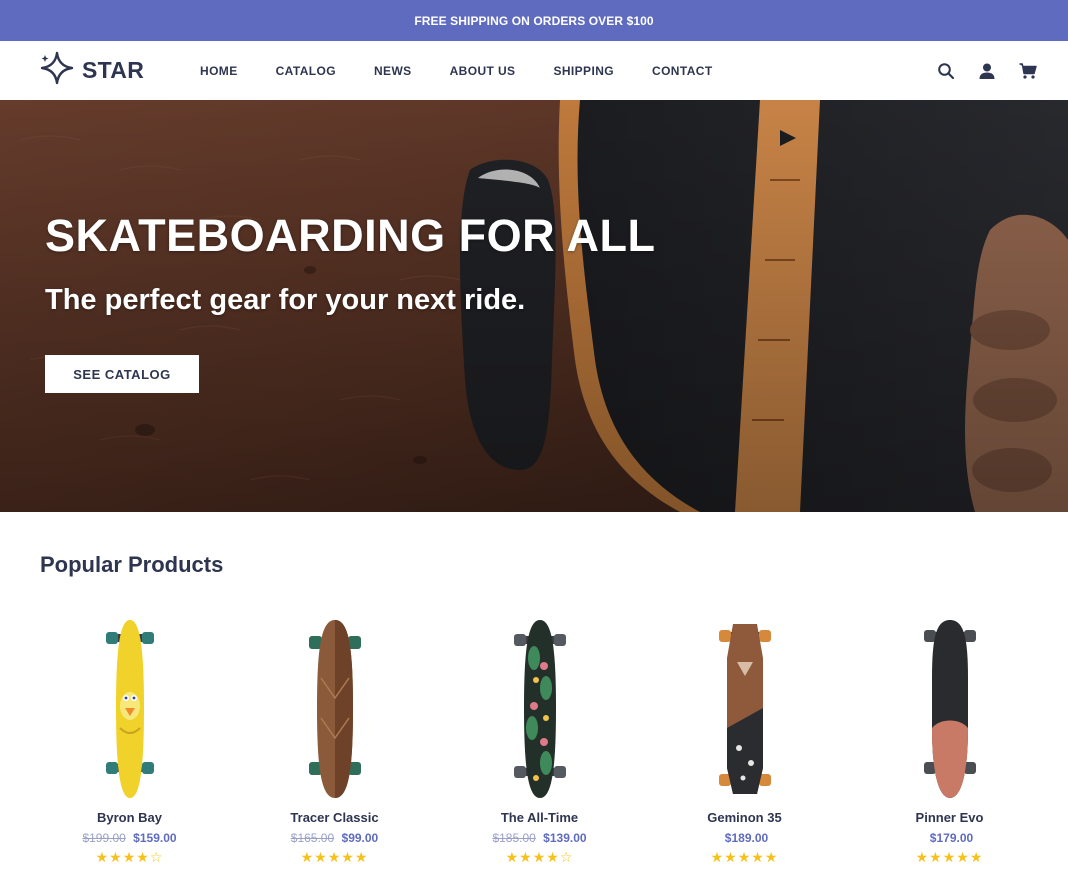 Image resolution: width=1068 pixels, height=889 pixels. I want to click on product-sale-price: $99.00, so click(360, 838).